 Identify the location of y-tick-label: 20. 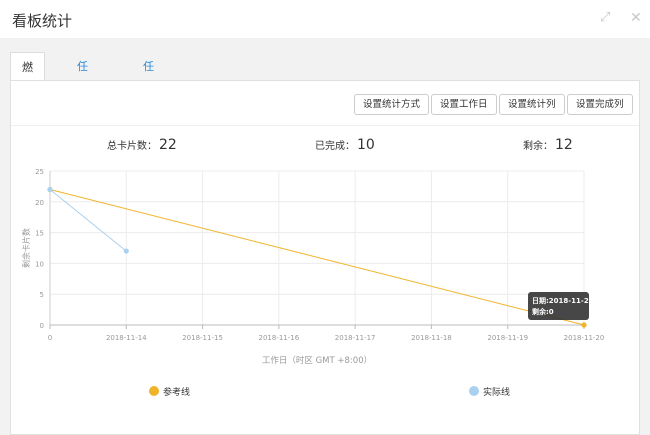
(39, 203).